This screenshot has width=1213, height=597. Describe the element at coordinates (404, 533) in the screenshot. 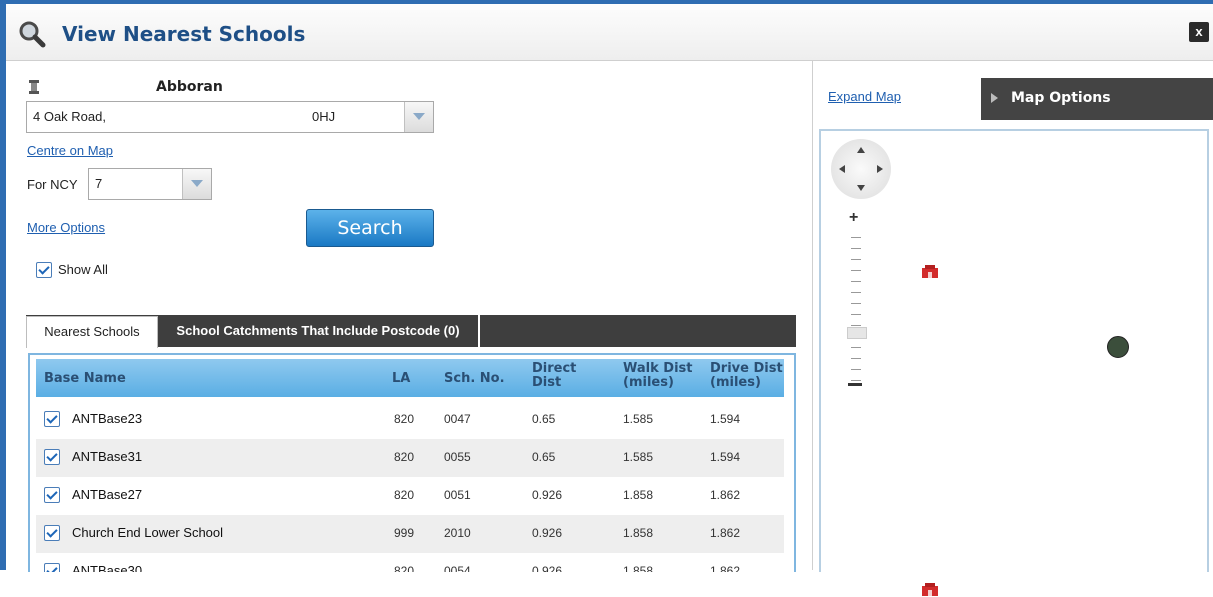

I see `row-la: 999` at that location.